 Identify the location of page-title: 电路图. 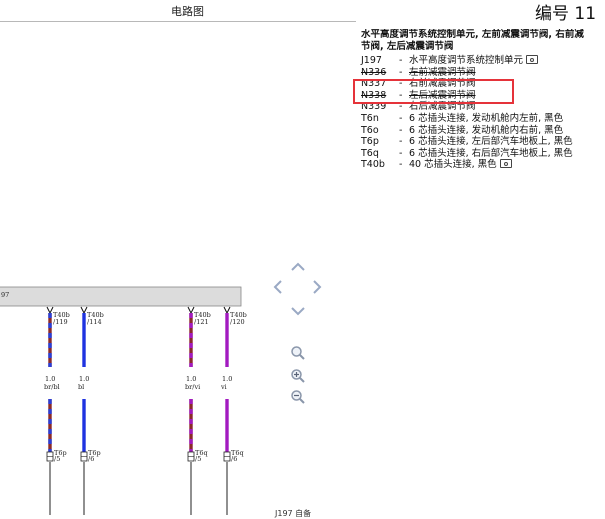
(187, 11).